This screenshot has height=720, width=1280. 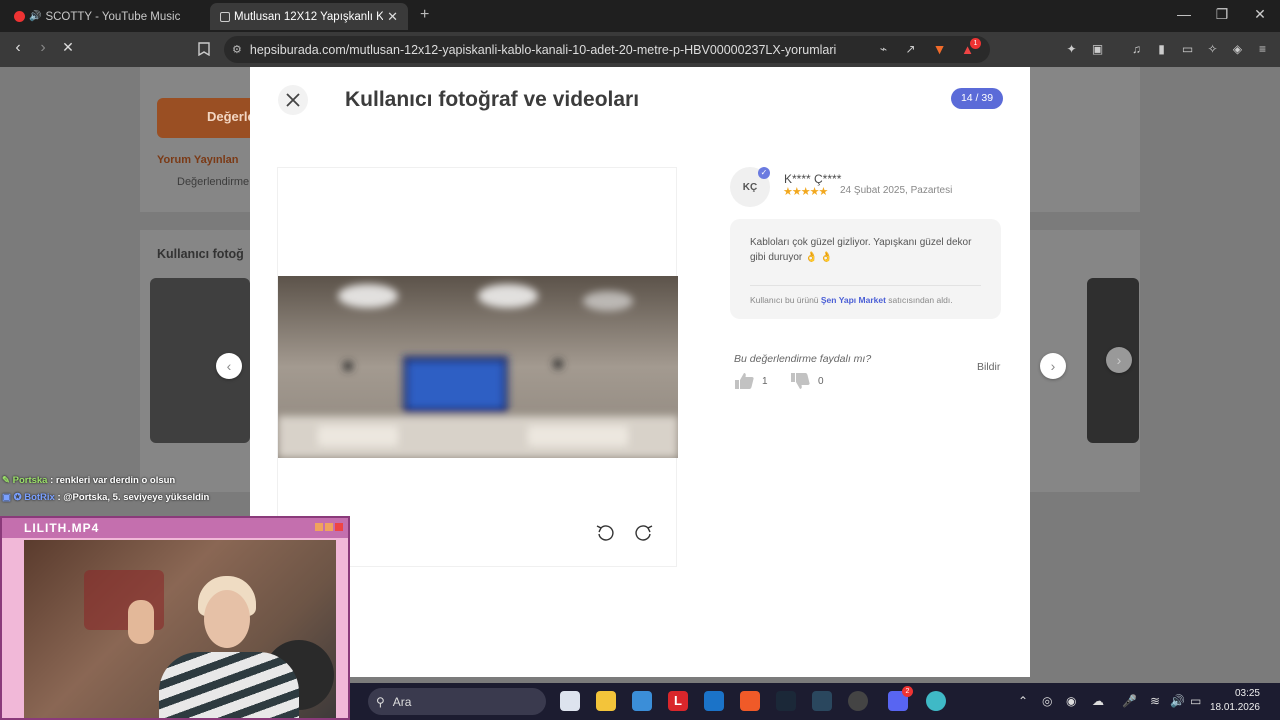 What do you see at coordinates (821, 381) in the screenshot?
I see `dislike-count: 0` at bounding box center [821, 381].